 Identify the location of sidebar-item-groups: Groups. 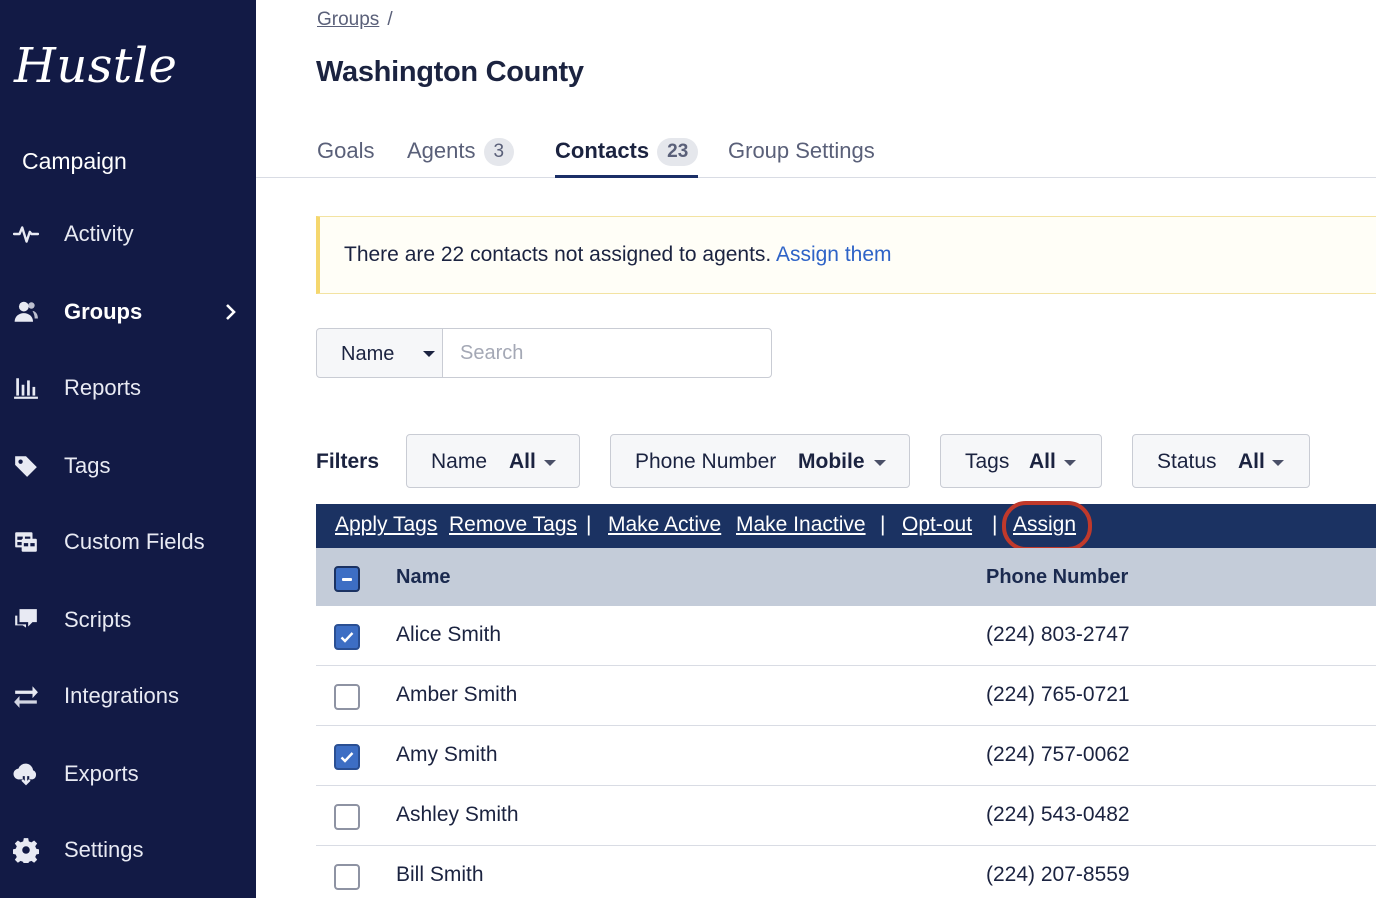
(128, 312).